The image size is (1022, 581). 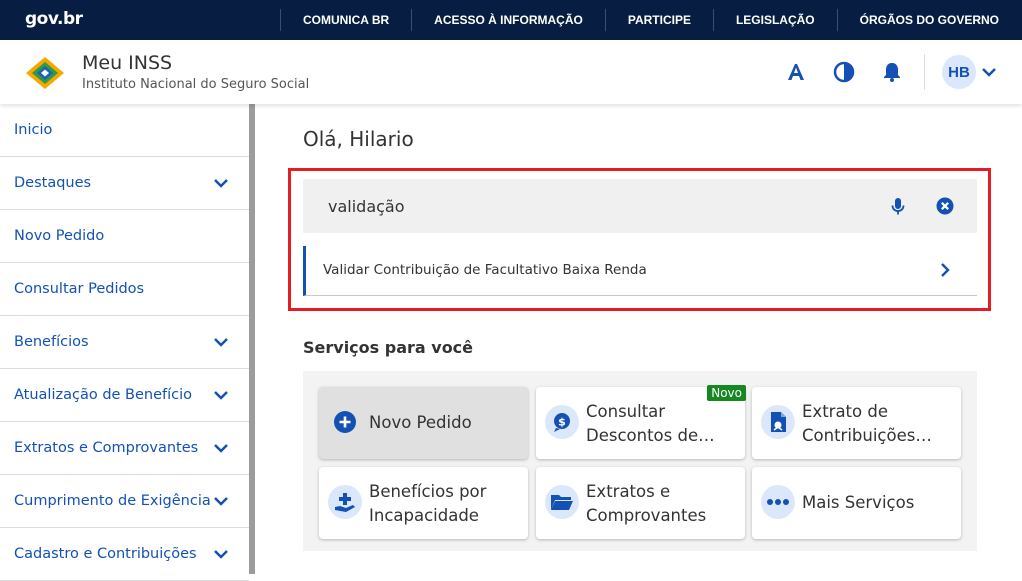 I want to click on folder-icon, so click(x=562, y=502).